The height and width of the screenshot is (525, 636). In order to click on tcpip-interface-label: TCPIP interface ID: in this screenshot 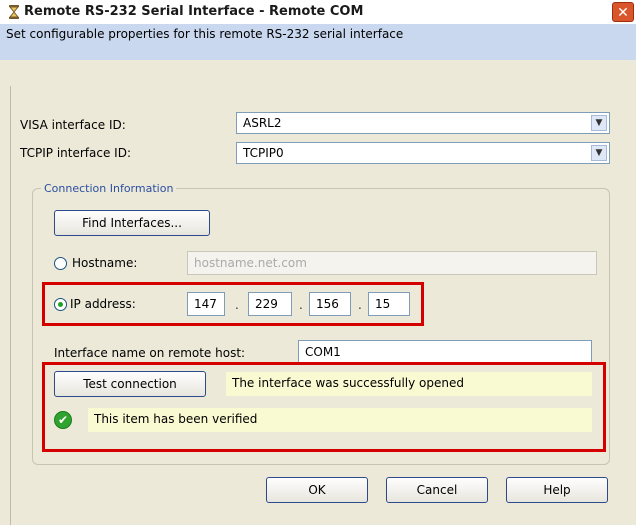, I will do `click(75, 153)`.